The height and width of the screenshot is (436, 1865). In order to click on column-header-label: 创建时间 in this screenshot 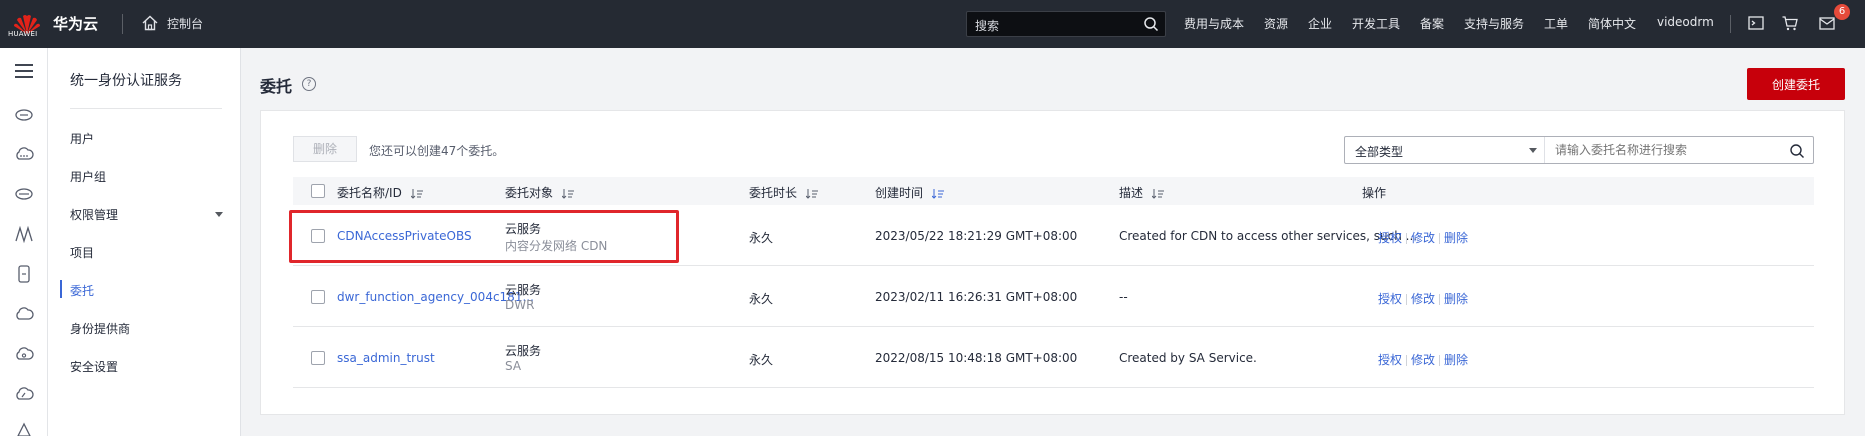, I will do `click(899, 193)`.